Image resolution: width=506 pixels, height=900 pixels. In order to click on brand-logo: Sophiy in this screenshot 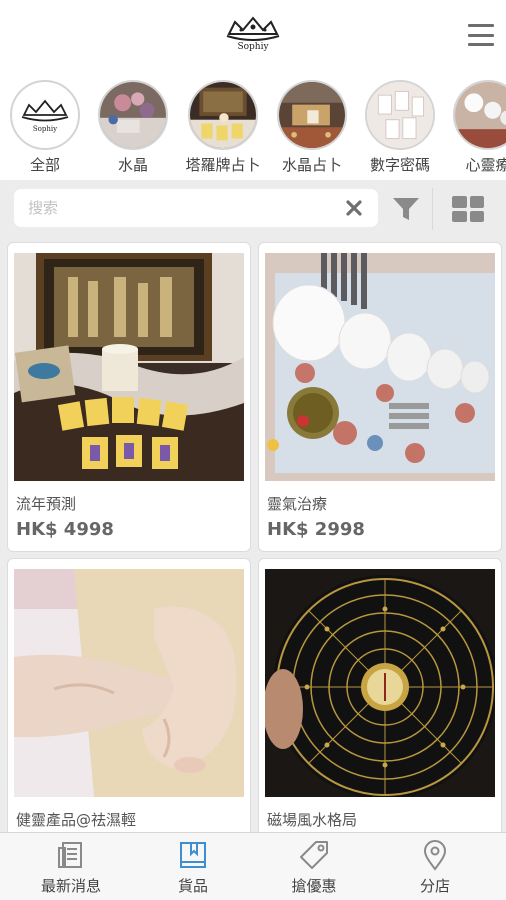, I will do `click(253, 35)`.